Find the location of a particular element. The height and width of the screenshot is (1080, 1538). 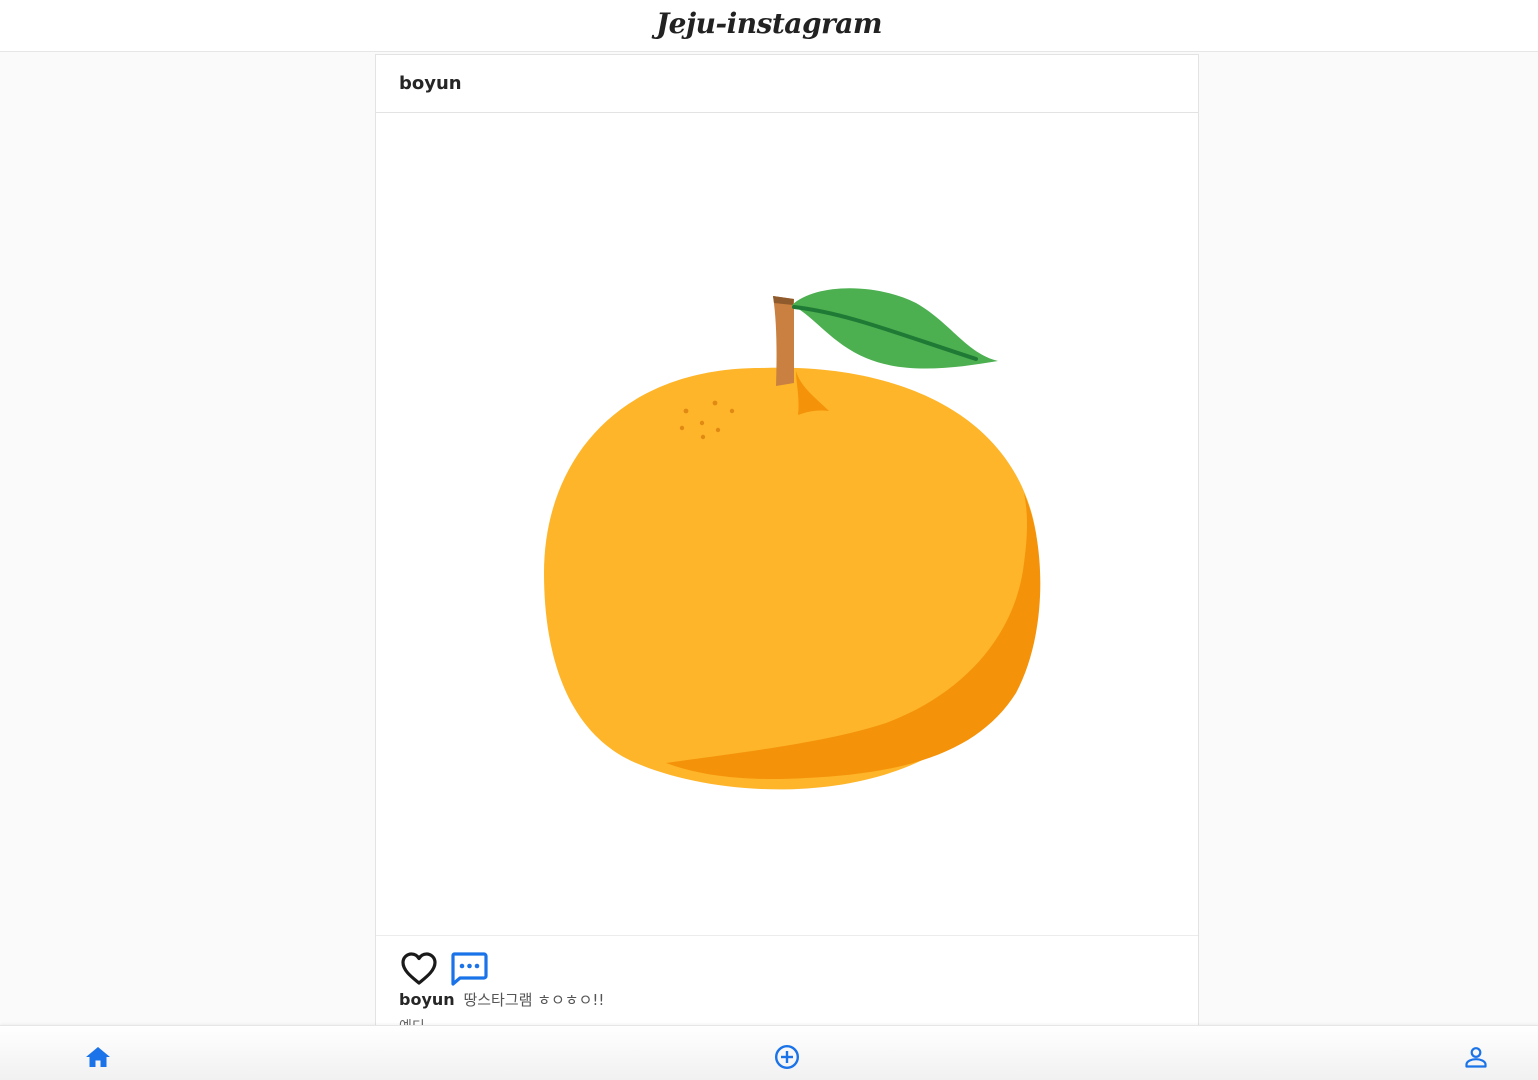

comment-sms-icon is located at coordinates (469, 969).